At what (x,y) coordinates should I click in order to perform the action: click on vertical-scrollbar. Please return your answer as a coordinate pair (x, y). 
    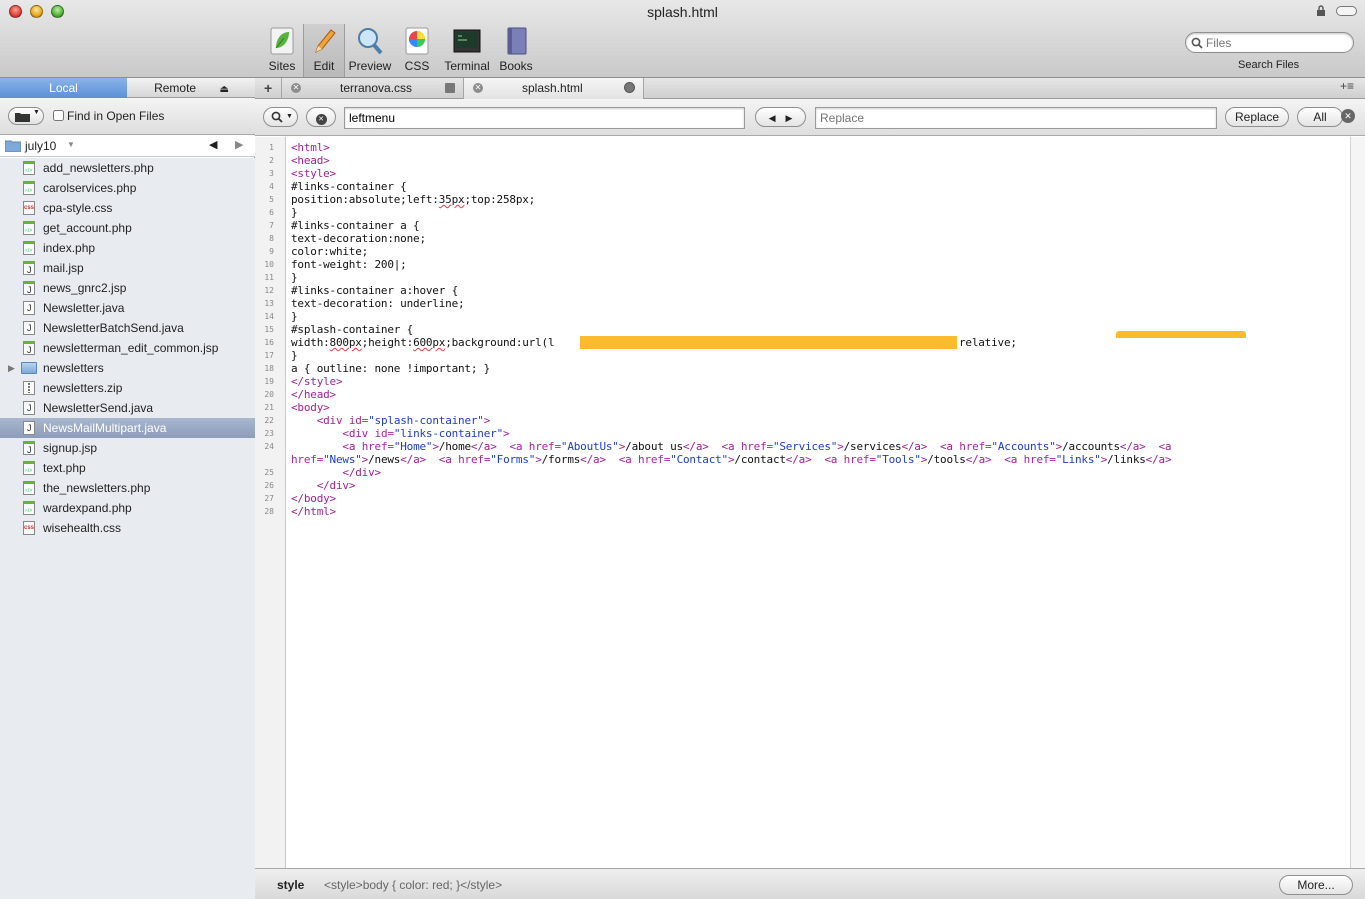
    Looking at the image, I should click on (1357, 502).